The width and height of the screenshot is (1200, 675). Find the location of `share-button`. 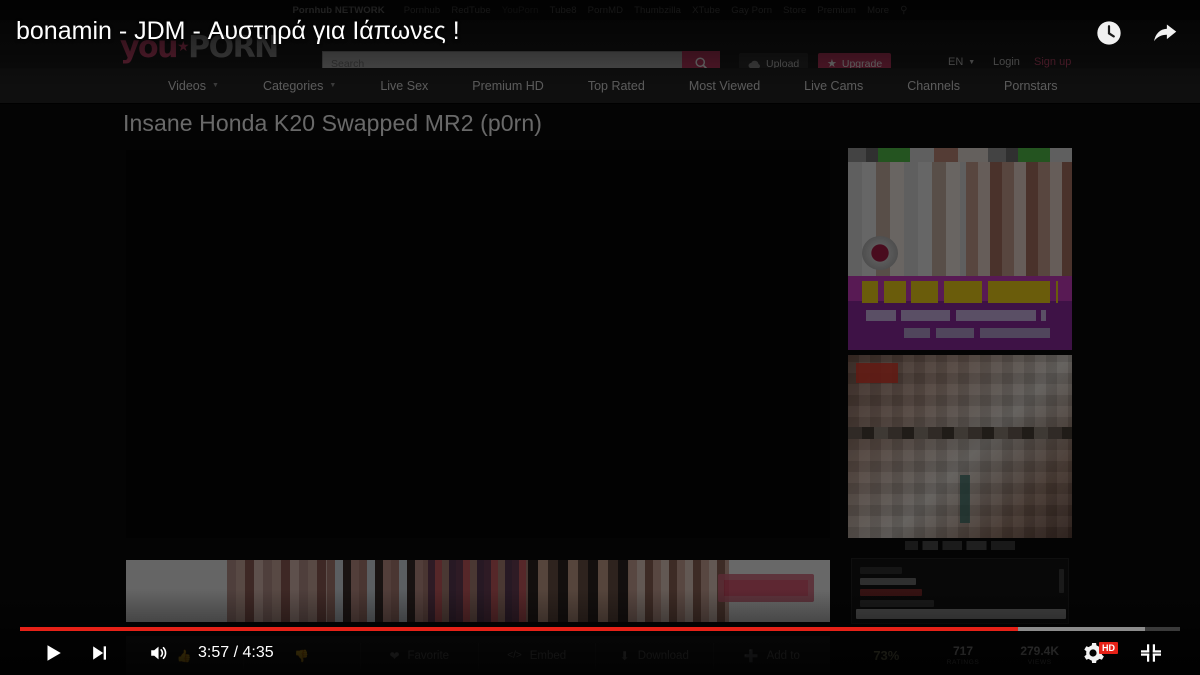

share-button is located at coordinates (1165, 33).